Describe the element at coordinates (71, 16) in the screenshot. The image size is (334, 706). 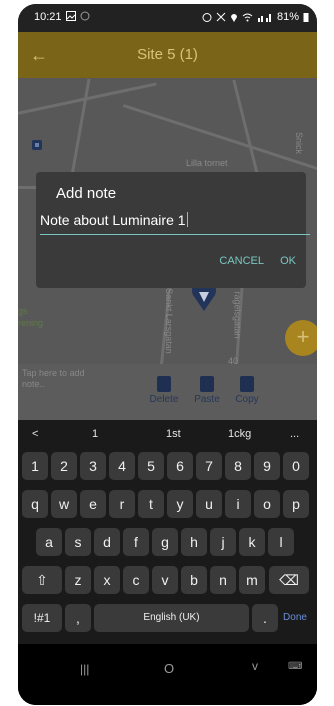
I see `gallery-icon` at that location.